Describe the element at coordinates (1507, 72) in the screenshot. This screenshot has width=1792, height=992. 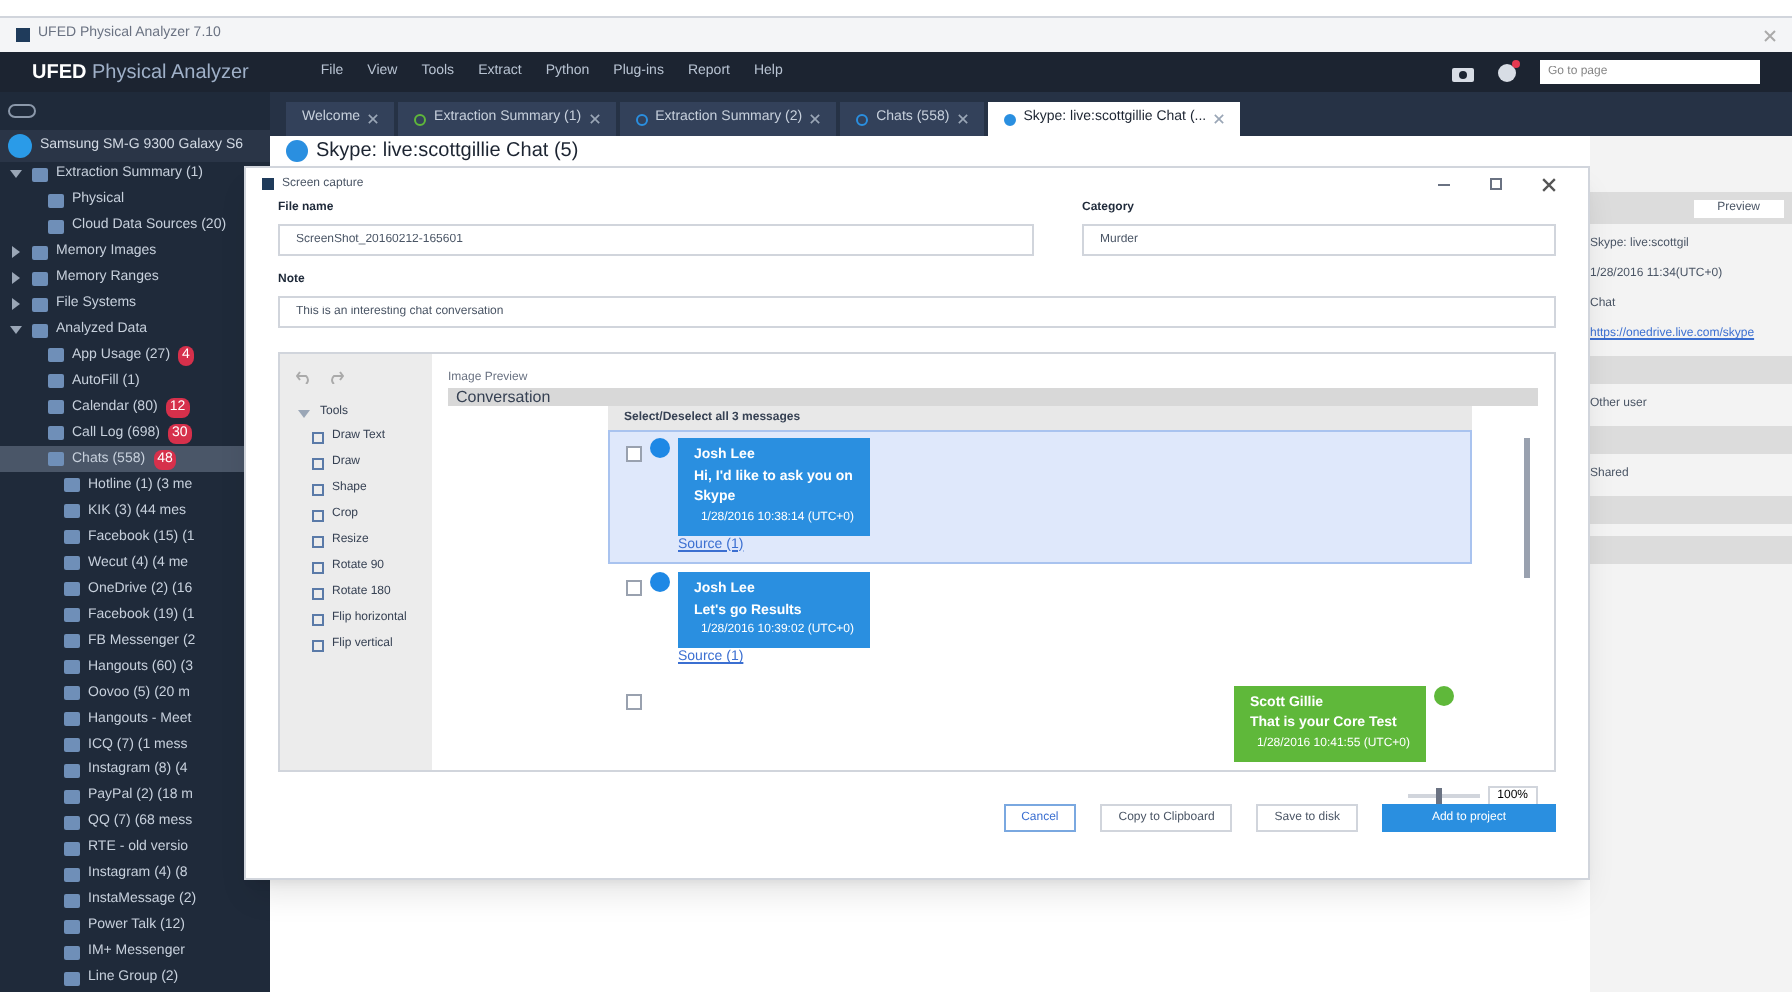
I see `notification-icon` at that location.